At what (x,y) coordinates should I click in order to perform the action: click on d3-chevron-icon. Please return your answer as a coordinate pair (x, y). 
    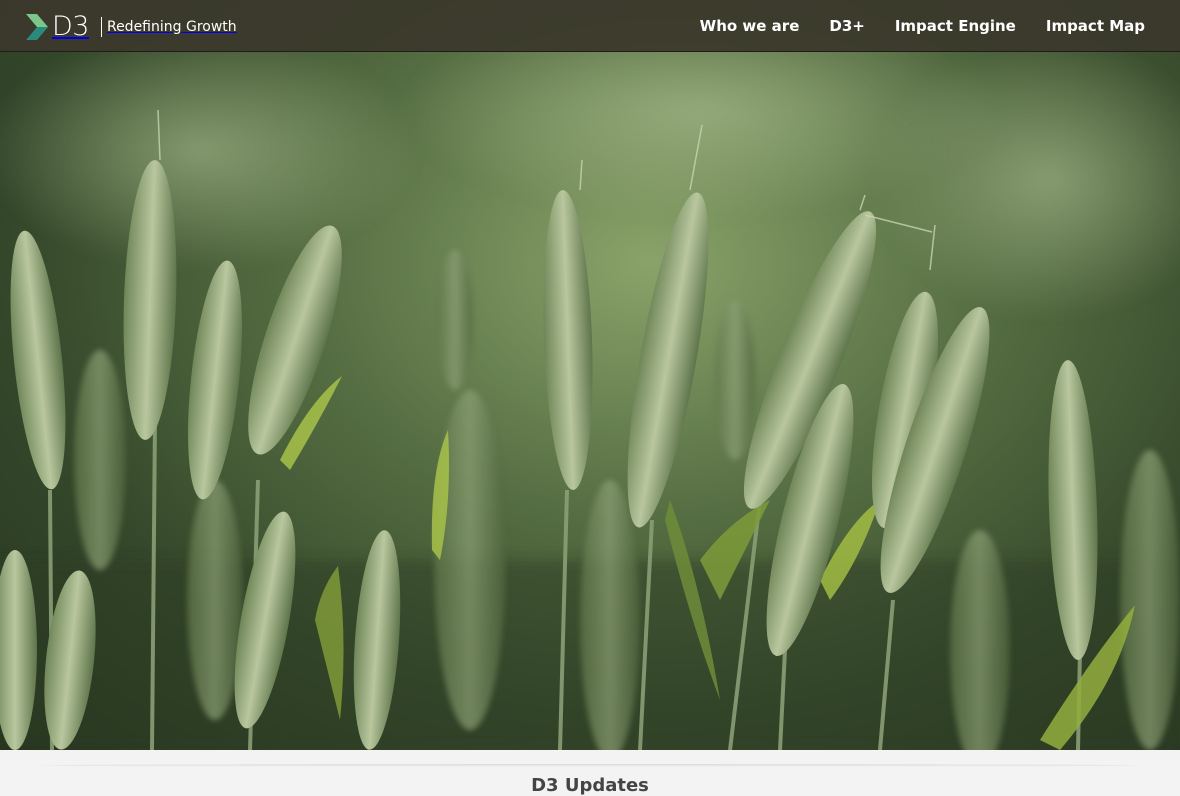
    Looking at the image, I should click on (37, 27).